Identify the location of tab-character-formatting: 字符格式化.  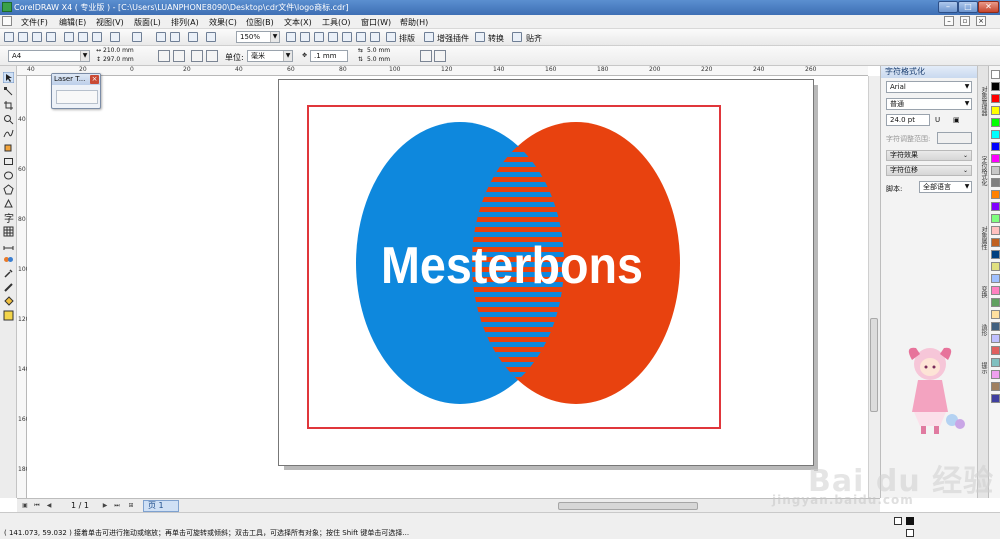
(983, 186).